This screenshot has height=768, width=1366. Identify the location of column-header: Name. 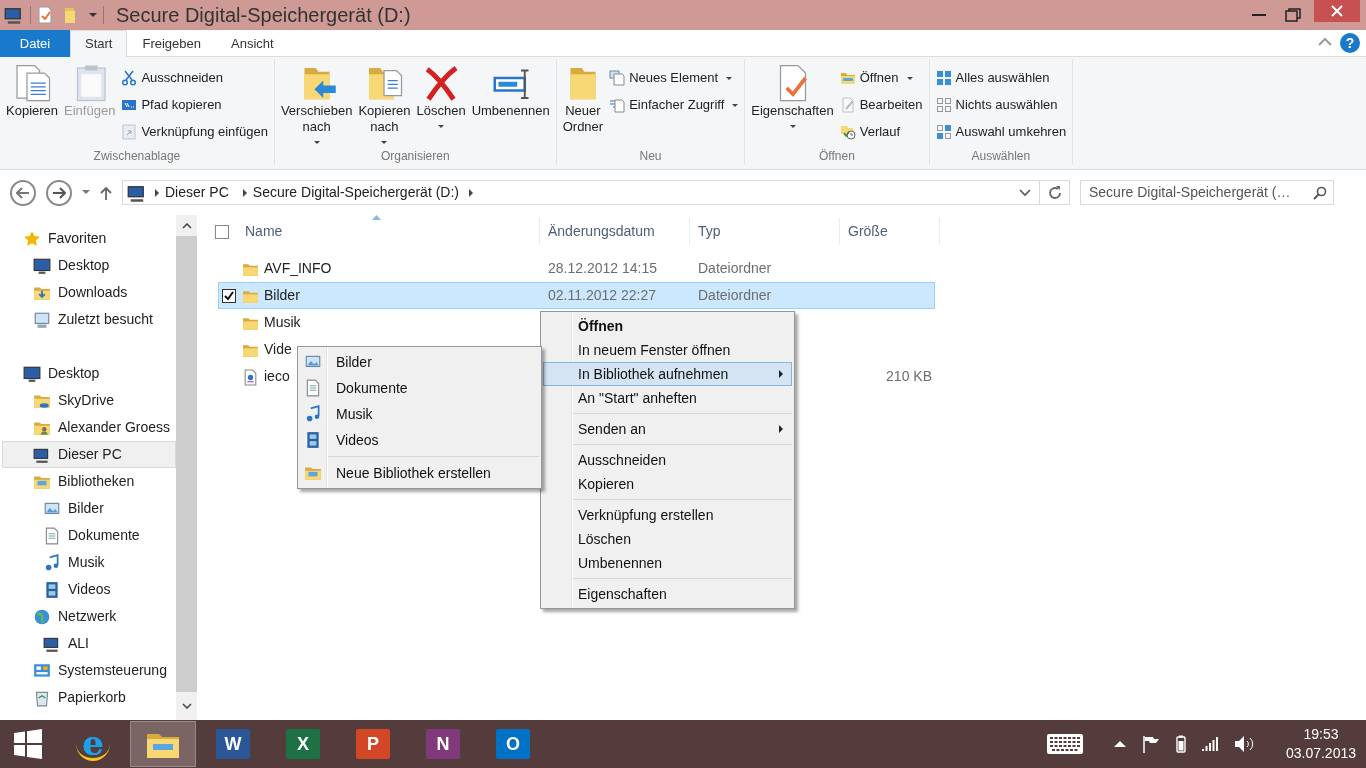
(388, 231).